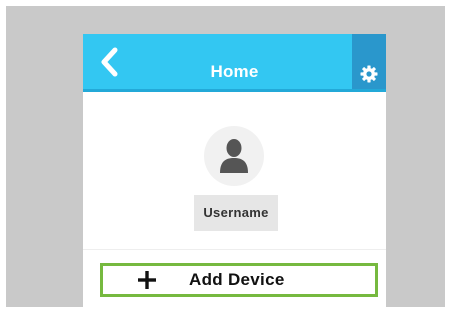  I want to click on settings-button, so click(369, 61).